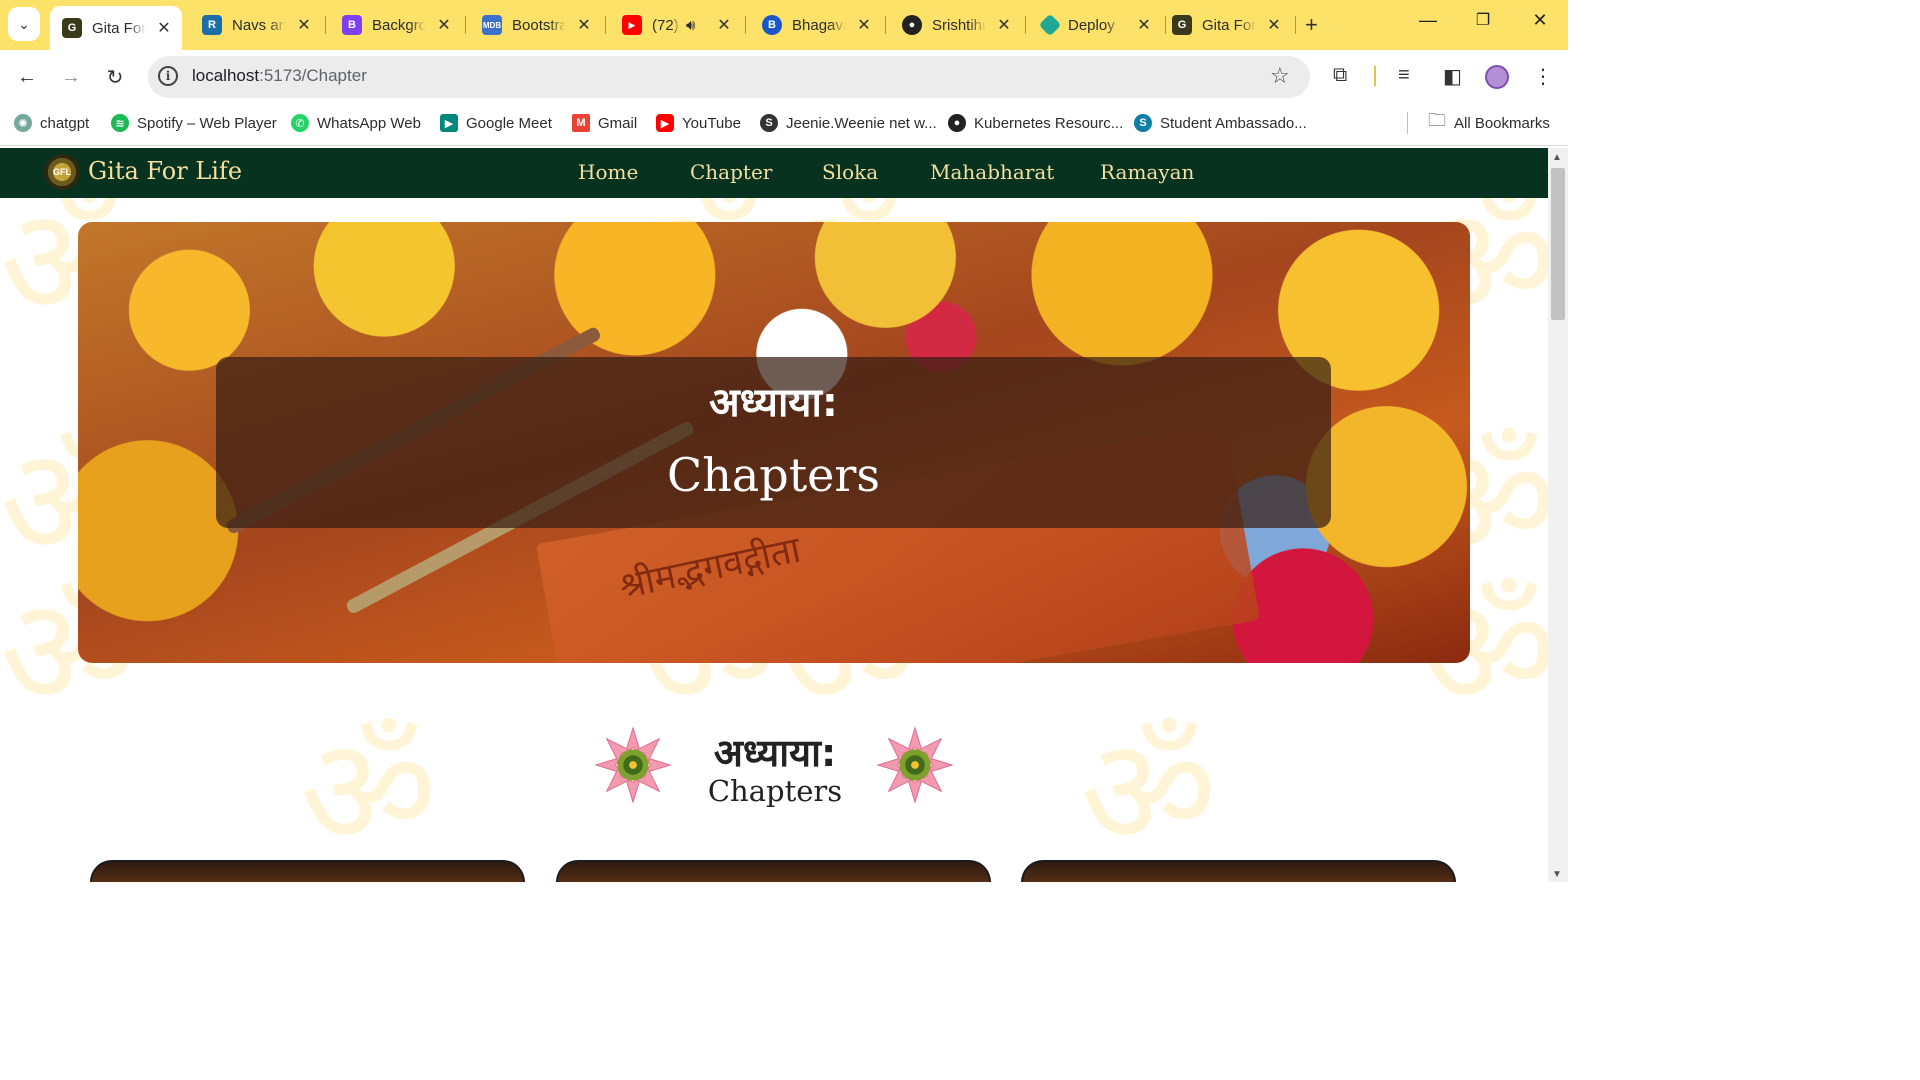  What do you see at coordinates (698, 123) in the screenshot?
I see `bookmark-youtube: ▶ YouTube` at bounding box center [698, 123].